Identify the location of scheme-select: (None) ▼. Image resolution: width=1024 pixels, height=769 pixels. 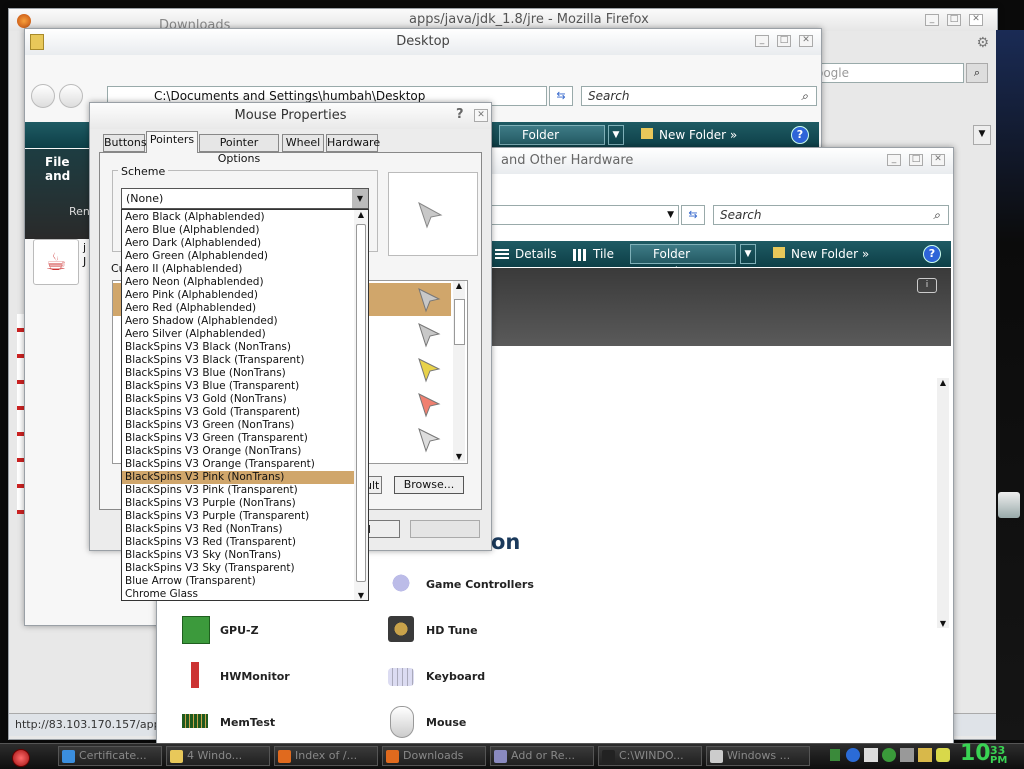
(245, 198).